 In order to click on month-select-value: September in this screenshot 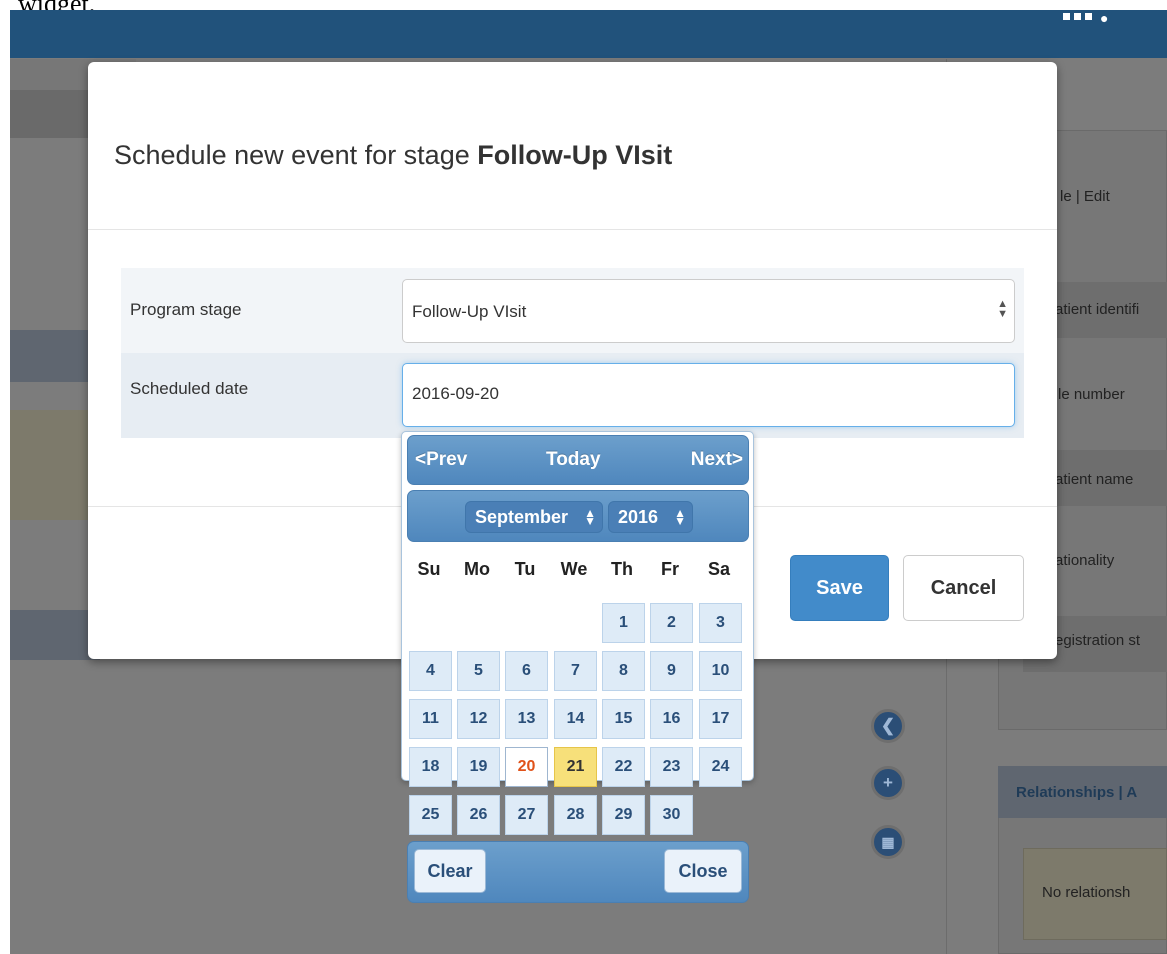, I will do `click(522, 516)`.